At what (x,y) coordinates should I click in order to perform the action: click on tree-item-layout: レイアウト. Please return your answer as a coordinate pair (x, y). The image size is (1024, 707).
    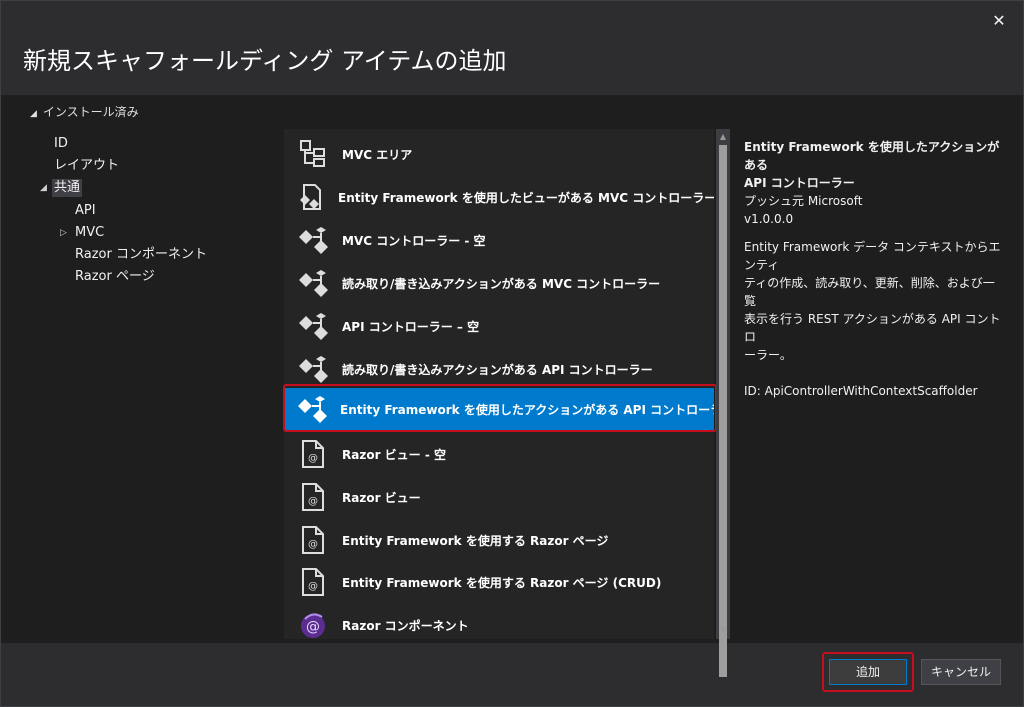
    Looking at the image, I should click on (86, 166).